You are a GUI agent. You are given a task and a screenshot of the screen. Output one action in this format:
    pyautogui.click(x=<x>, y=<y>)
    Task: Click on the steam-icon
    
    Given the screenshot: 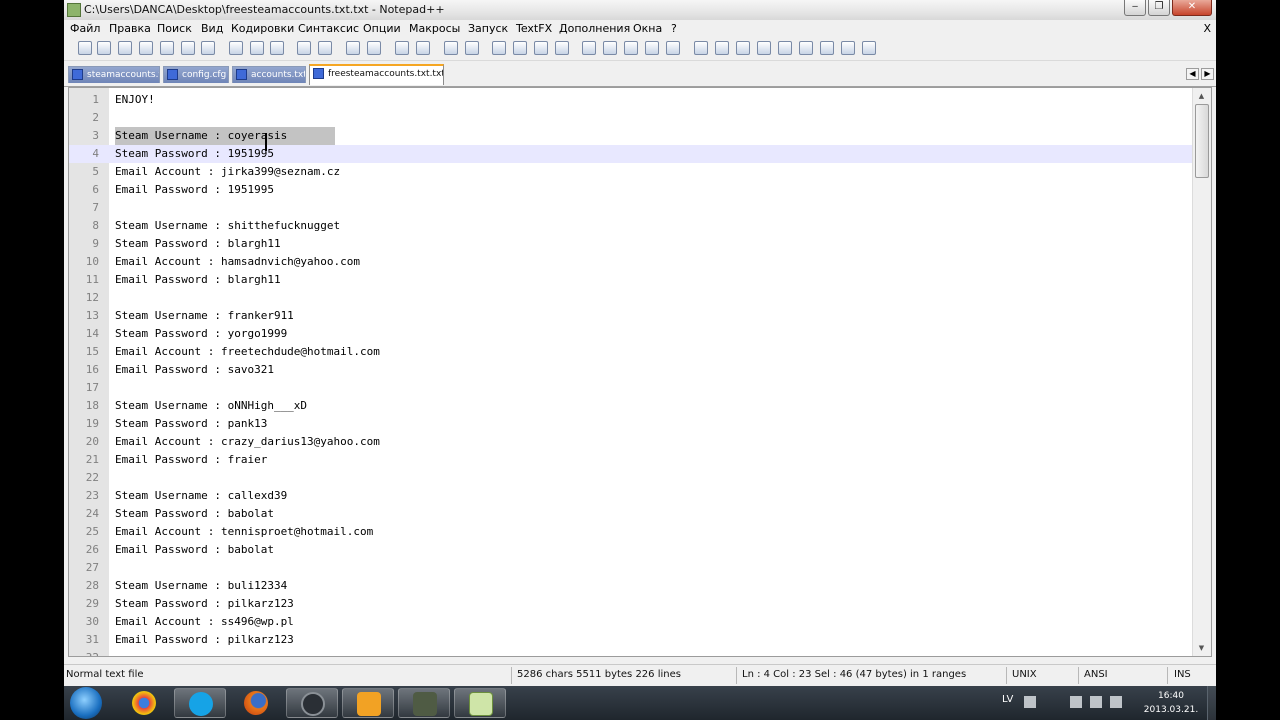 What is the action you would take?
    pyautogui.click(x=312, y=703)
    